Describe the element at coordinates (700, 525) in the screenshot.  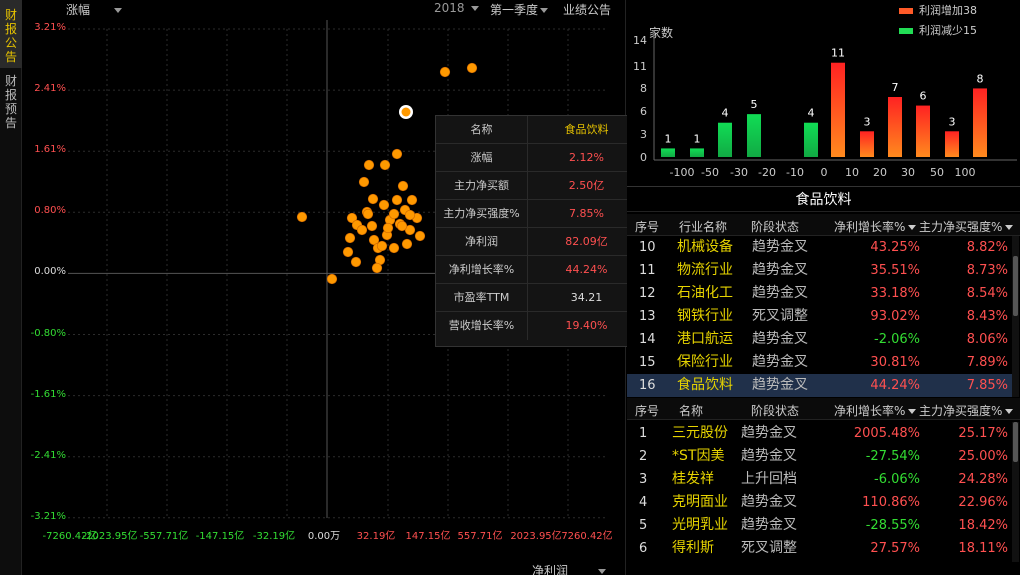
I see `row-name: 光明乳业` at that location.